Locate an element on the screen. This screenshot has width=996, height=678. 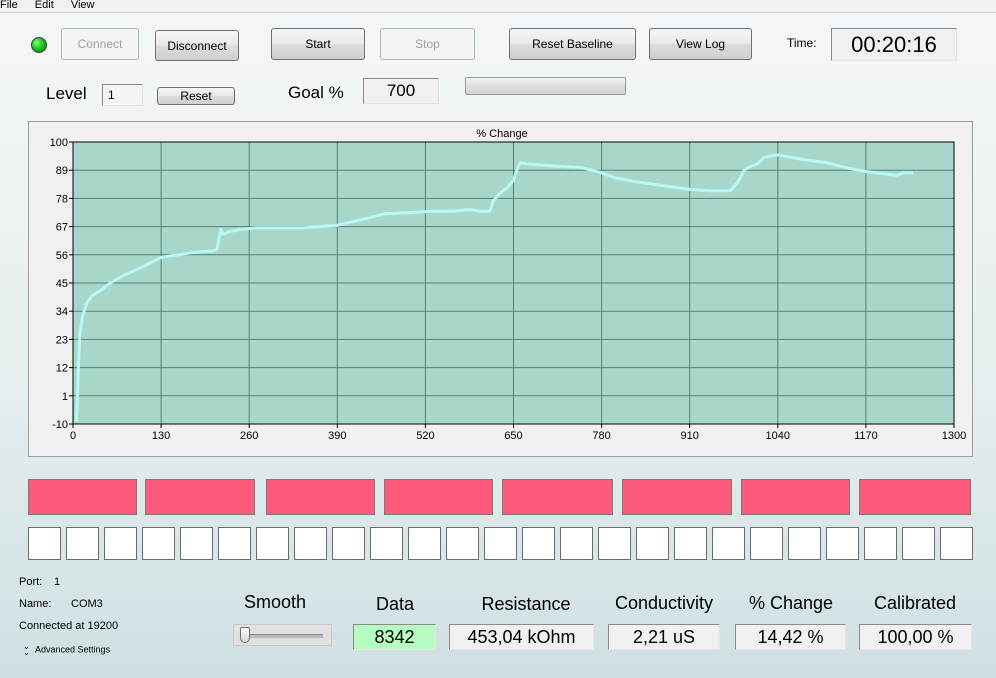
goal-progress-bar is located at coordinates (545, 86).